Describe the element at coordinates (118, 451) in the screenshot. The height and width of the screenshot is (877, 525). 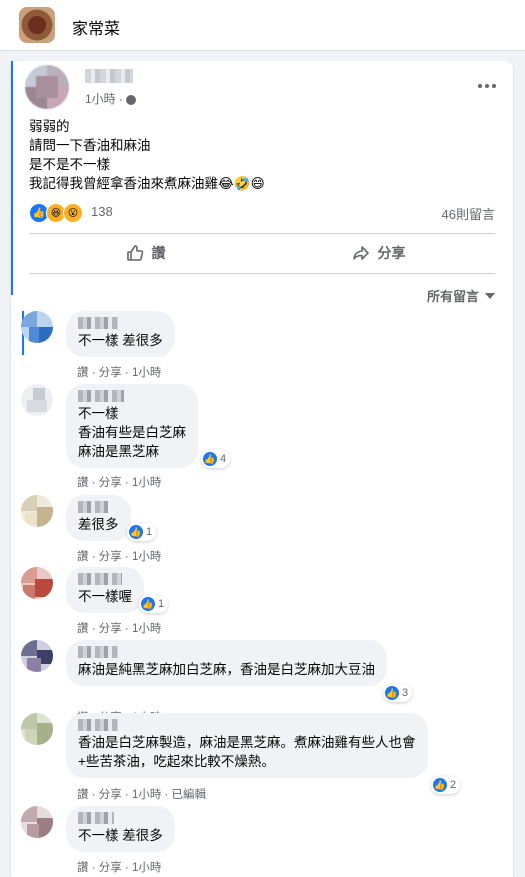
I see `comment-text: 麻油是黑芝麻` at that location.